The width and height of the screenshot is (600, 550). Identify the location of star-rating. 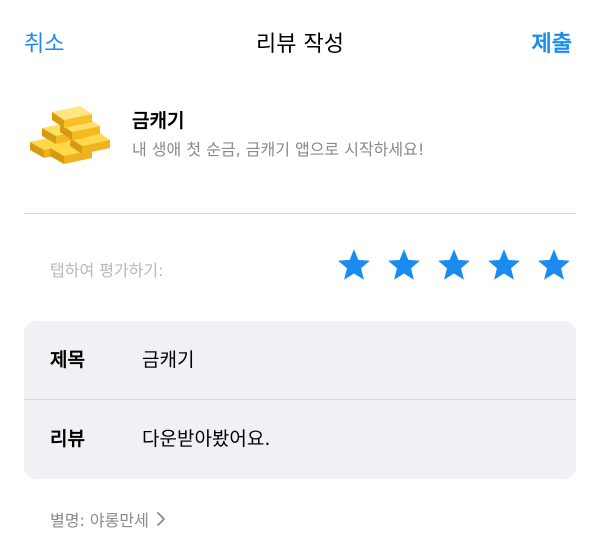
(454, 268).